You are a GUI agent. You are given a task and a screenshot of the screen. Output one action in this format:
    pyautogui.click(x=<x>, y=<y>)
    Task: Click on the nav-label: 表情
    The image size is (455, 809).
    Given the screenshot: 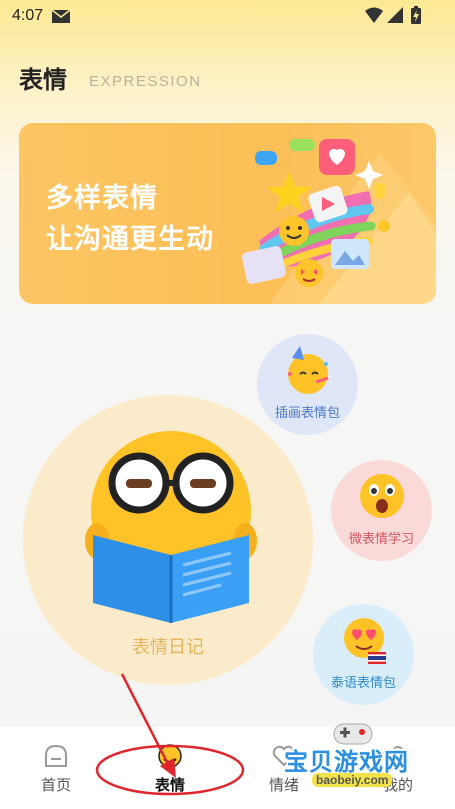 What is the action you would take?
    pyautogui.click(x=169, y=785)
    